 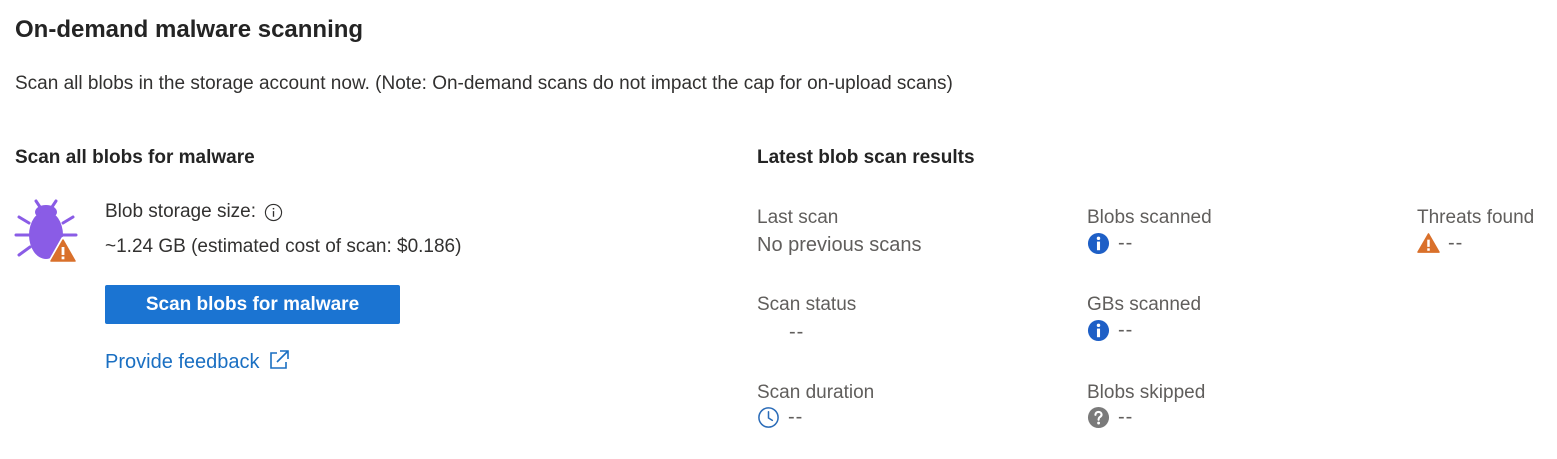 I want to click on threats-found-value: --, so click(x=1440, y=243).